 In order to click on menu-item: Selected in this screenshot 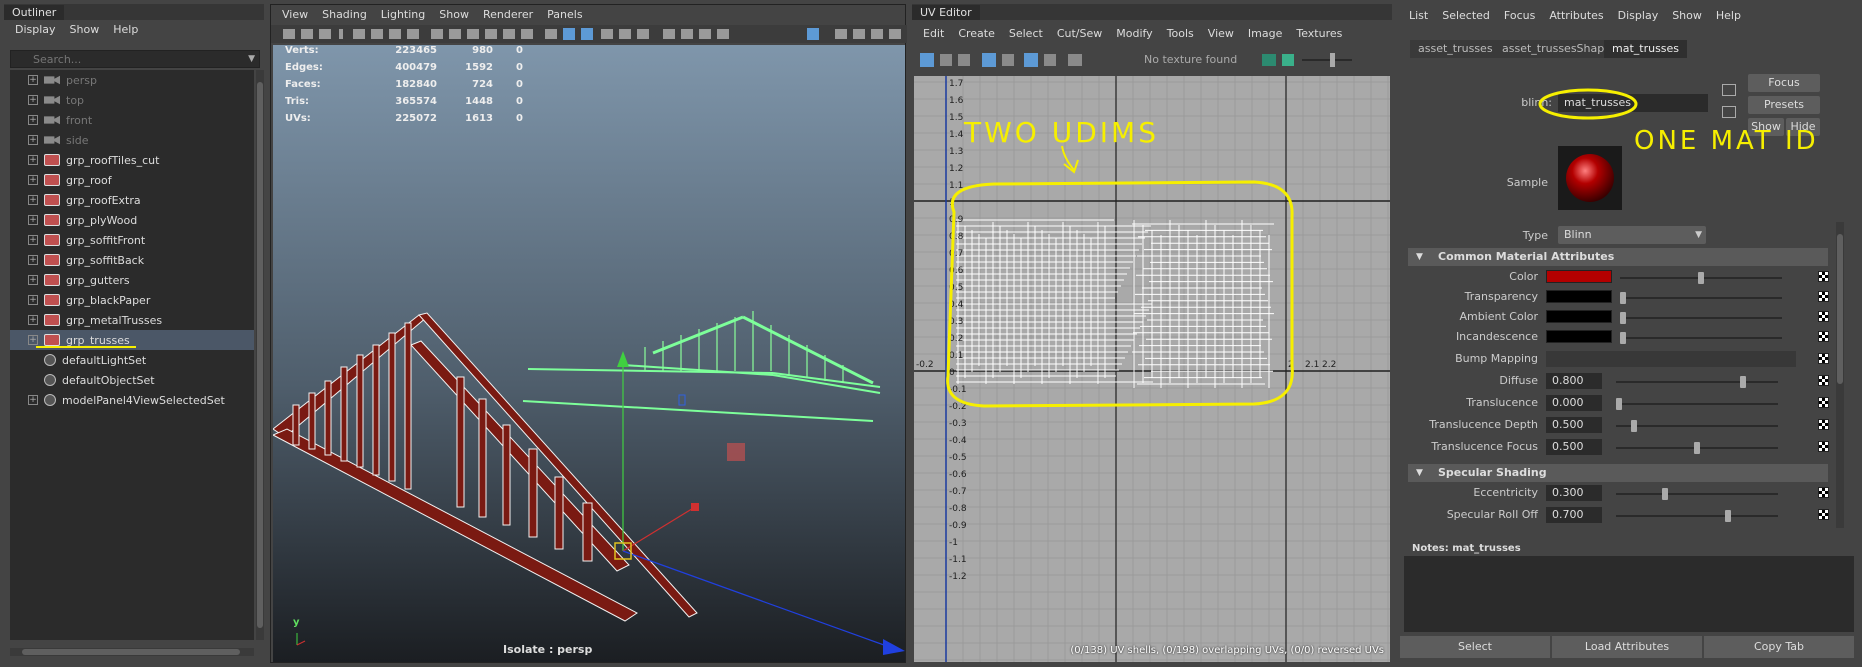, I will do `click(1466, 15)`.